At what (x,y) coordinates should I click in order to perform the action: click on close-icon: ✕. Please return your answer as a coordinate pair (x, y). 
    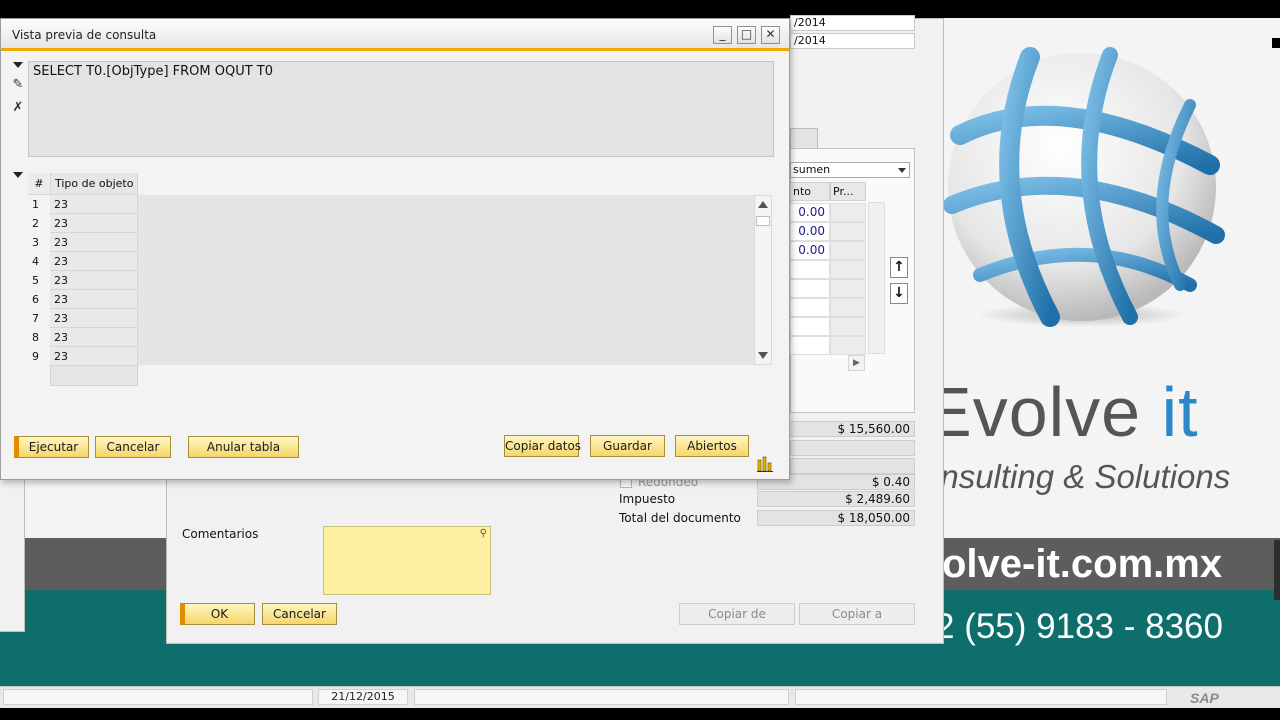
    Looking at the image, I should click on (770, 35).